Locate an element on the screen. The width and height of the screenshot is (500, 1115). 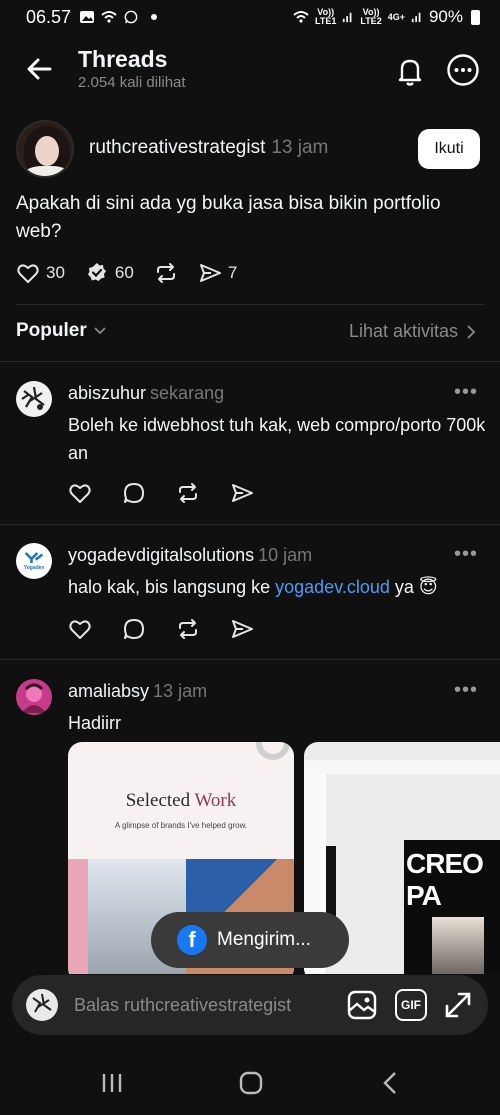
pink-avatar-icon is located at coordinates (34, 698).